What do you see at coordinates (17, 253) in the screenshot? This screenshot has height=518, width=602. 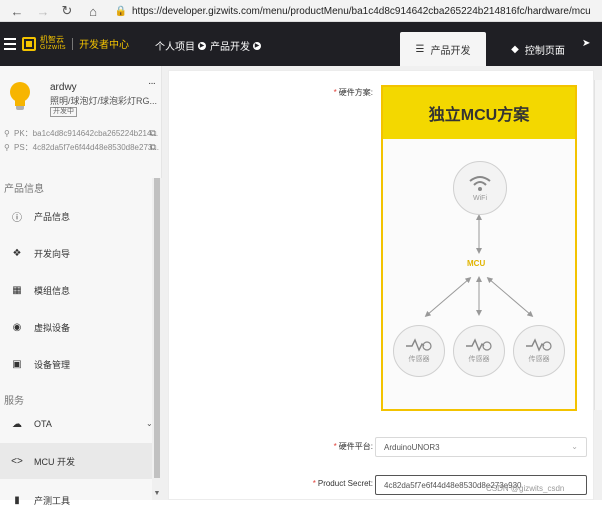 I see `signpost-icon: ❖` at bounding box center [17, 253].